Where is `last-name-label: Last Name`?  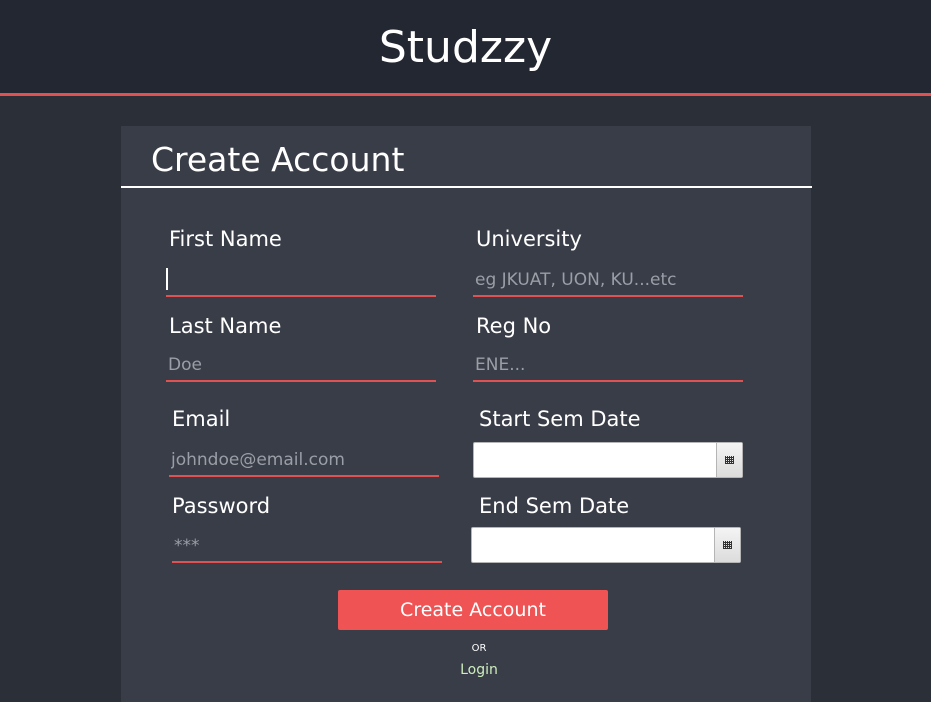
last-name-label: Last Name is located at coordinates (225, 326).